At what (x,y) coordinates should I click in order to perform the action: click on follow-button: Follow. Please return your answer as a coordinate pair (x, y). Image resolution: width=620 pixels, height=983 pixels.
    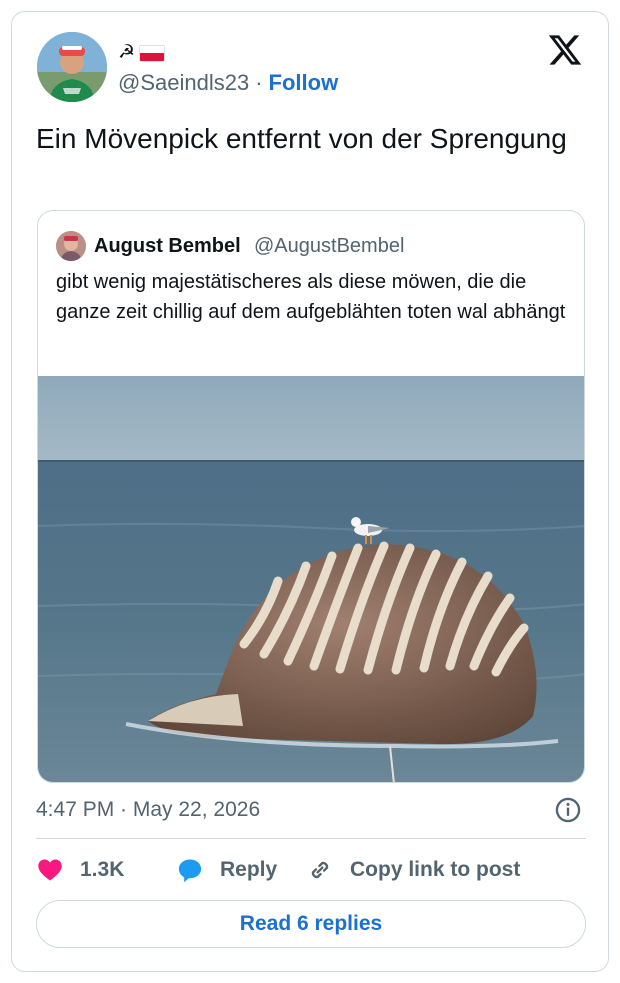
    Looking at the image, I should click on (304, 83).